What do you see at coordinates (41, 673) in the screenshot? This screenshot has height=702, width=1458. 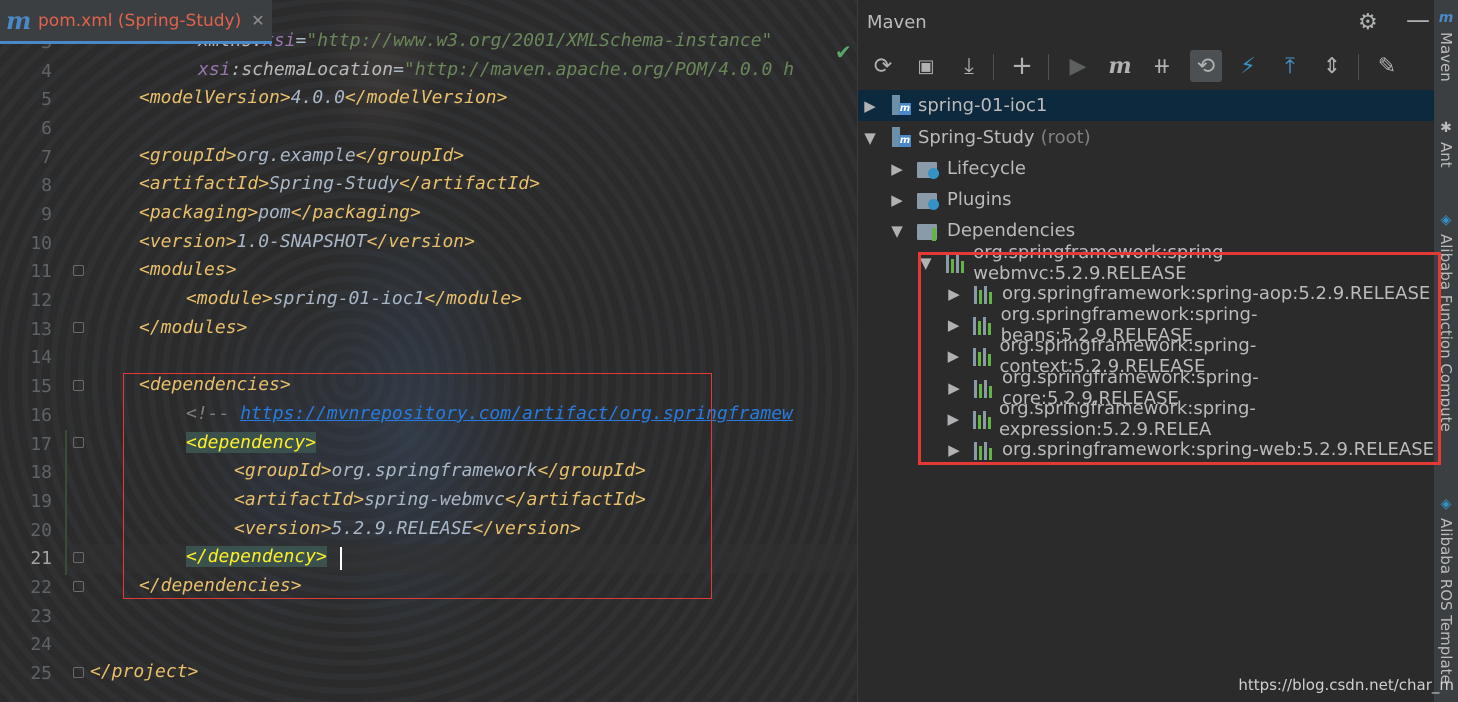 I see `line-number: 25` at bounding box center [41, 673].